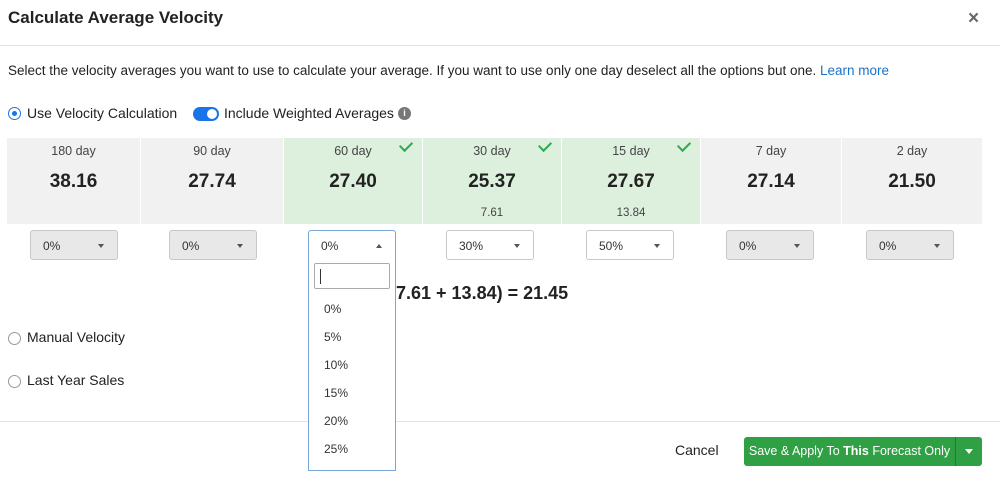 The image size is (1000, 481). What do you see at coordinates (631, 213) in the screenshot?
I see `column-weighted-value: 13.84` at bounding box center [631, 213].